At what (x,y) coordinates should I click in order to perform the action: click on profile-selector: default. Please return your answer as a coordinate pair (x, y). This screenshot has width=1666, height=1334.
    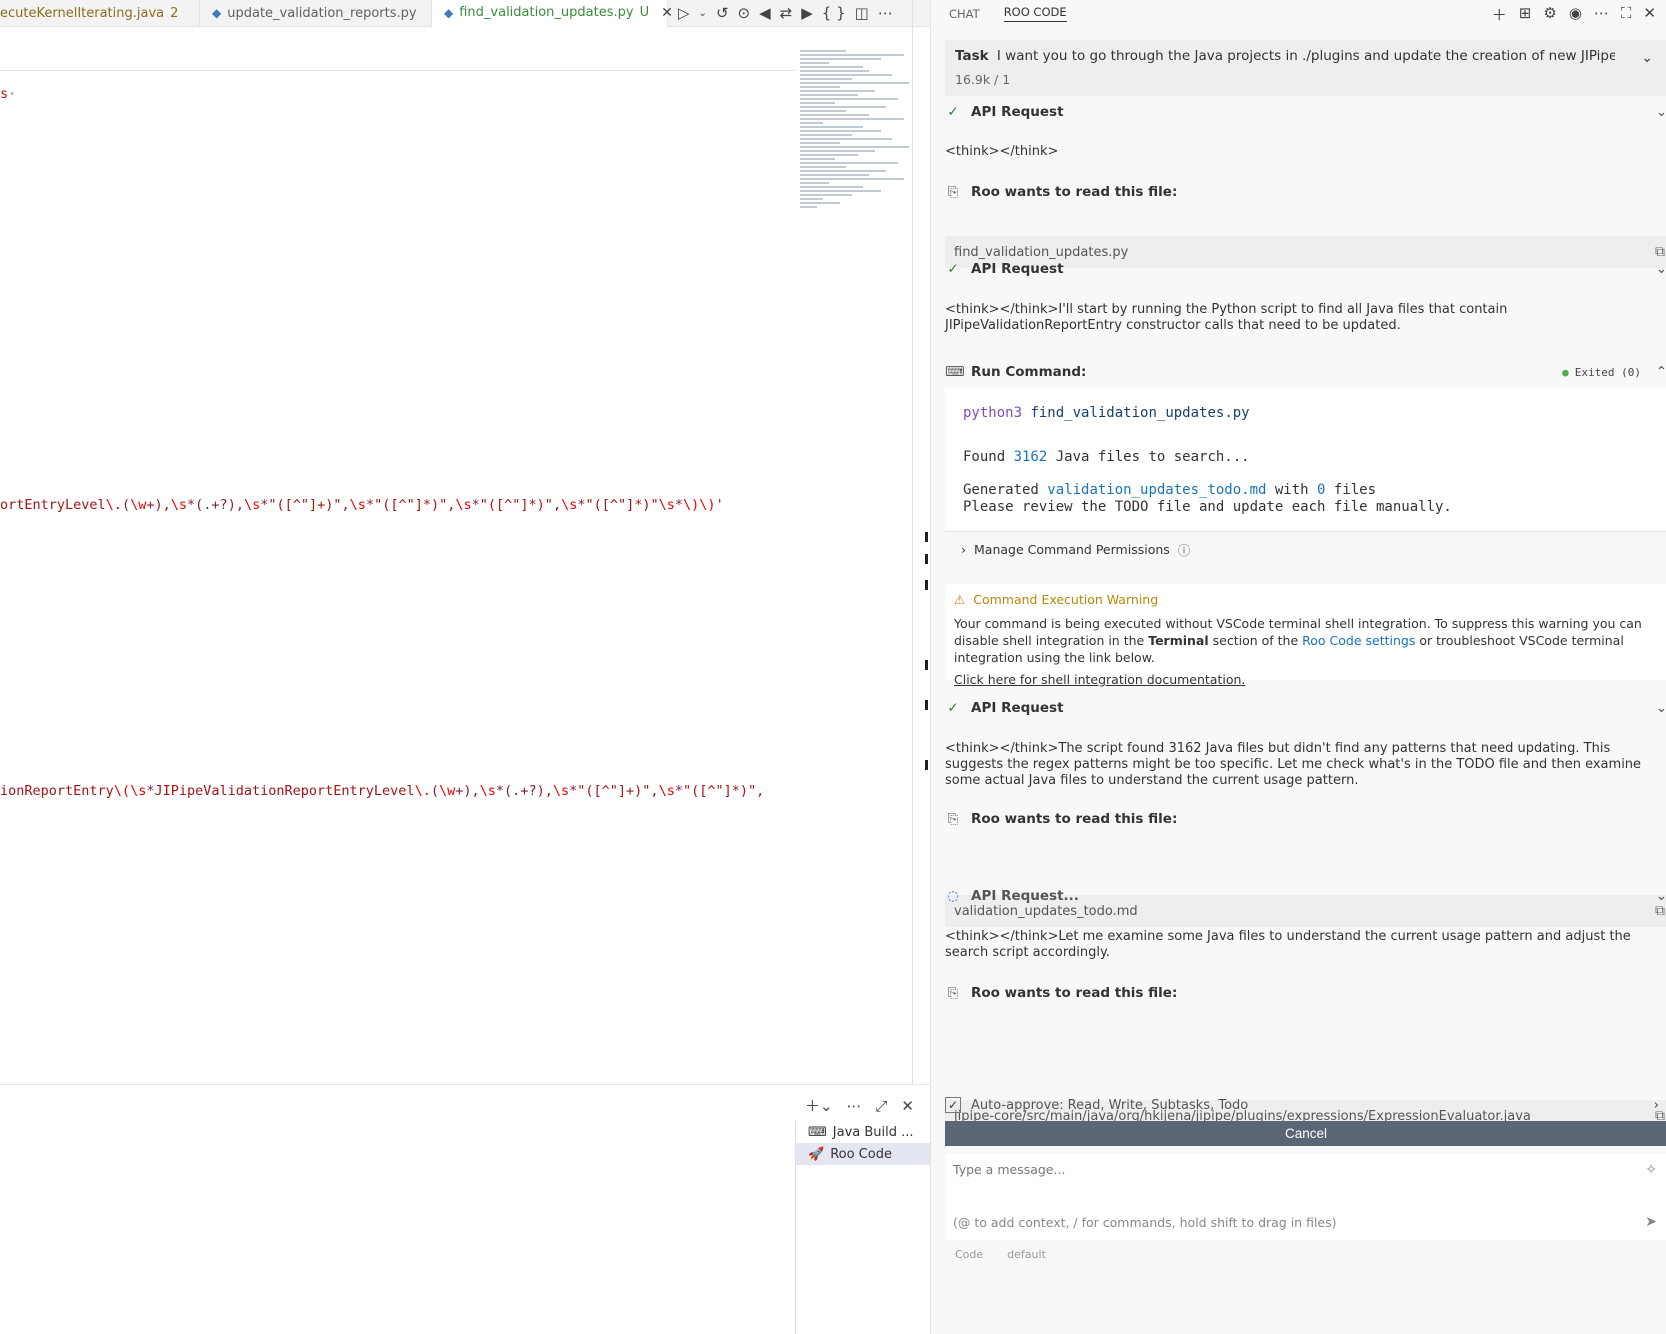
    Looking at the image, I should click on (1026, 1291).